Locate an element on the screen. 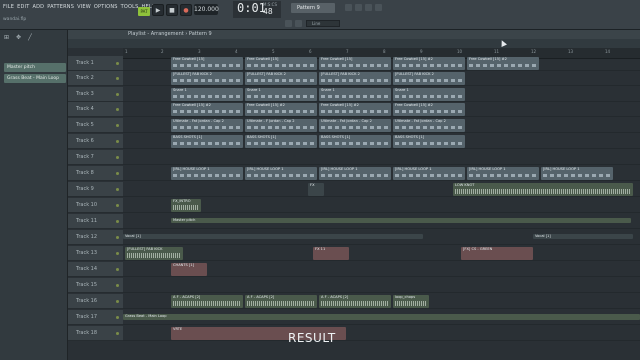 This screenshot has width=640, height=360. audio-clip: FX 11 is located at coordinates (331, 253).